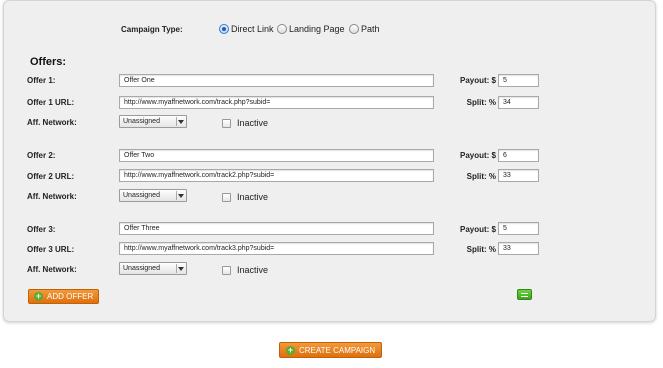  What do you see at coordinates (141, 268) in the screenshot?
I see `offer-3-network-value: Unassigned` at bounding box center [141, 268].